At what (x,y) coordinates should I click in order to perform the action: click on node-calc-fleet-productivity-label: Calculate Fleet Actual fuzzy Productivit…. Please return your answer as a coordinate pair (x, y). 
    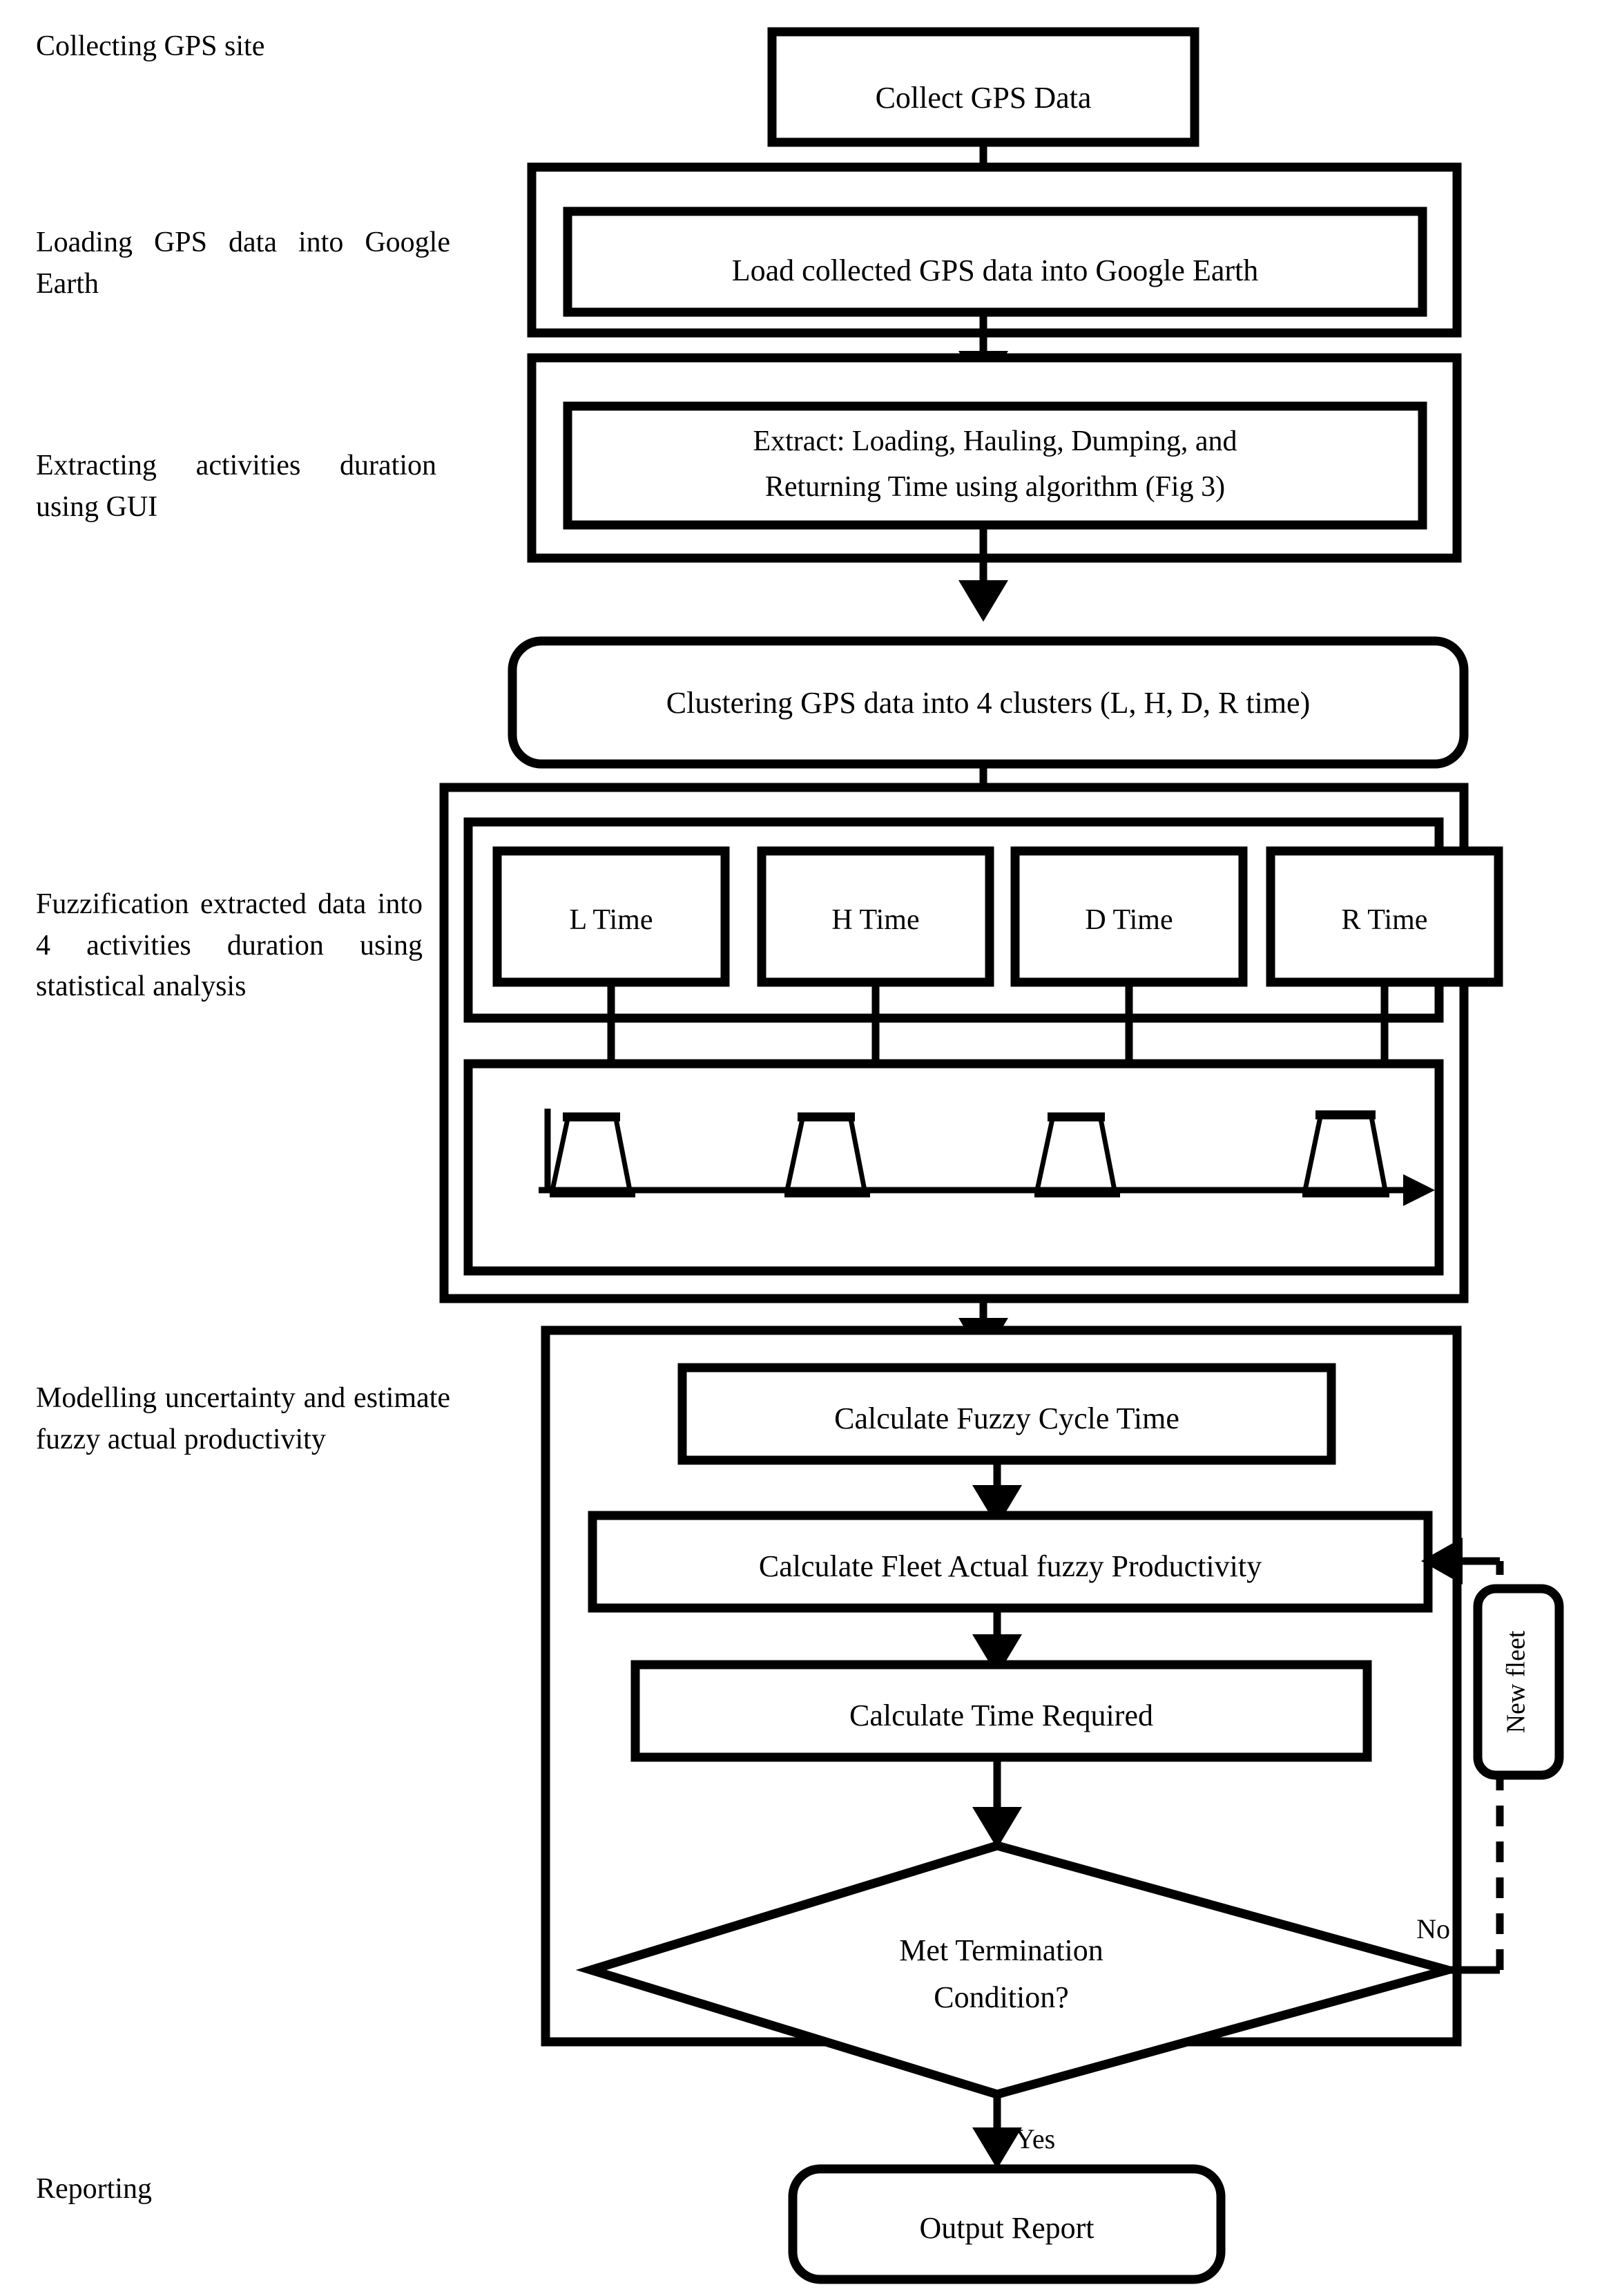
    Looking at the image, I should click on (1011, 1566).